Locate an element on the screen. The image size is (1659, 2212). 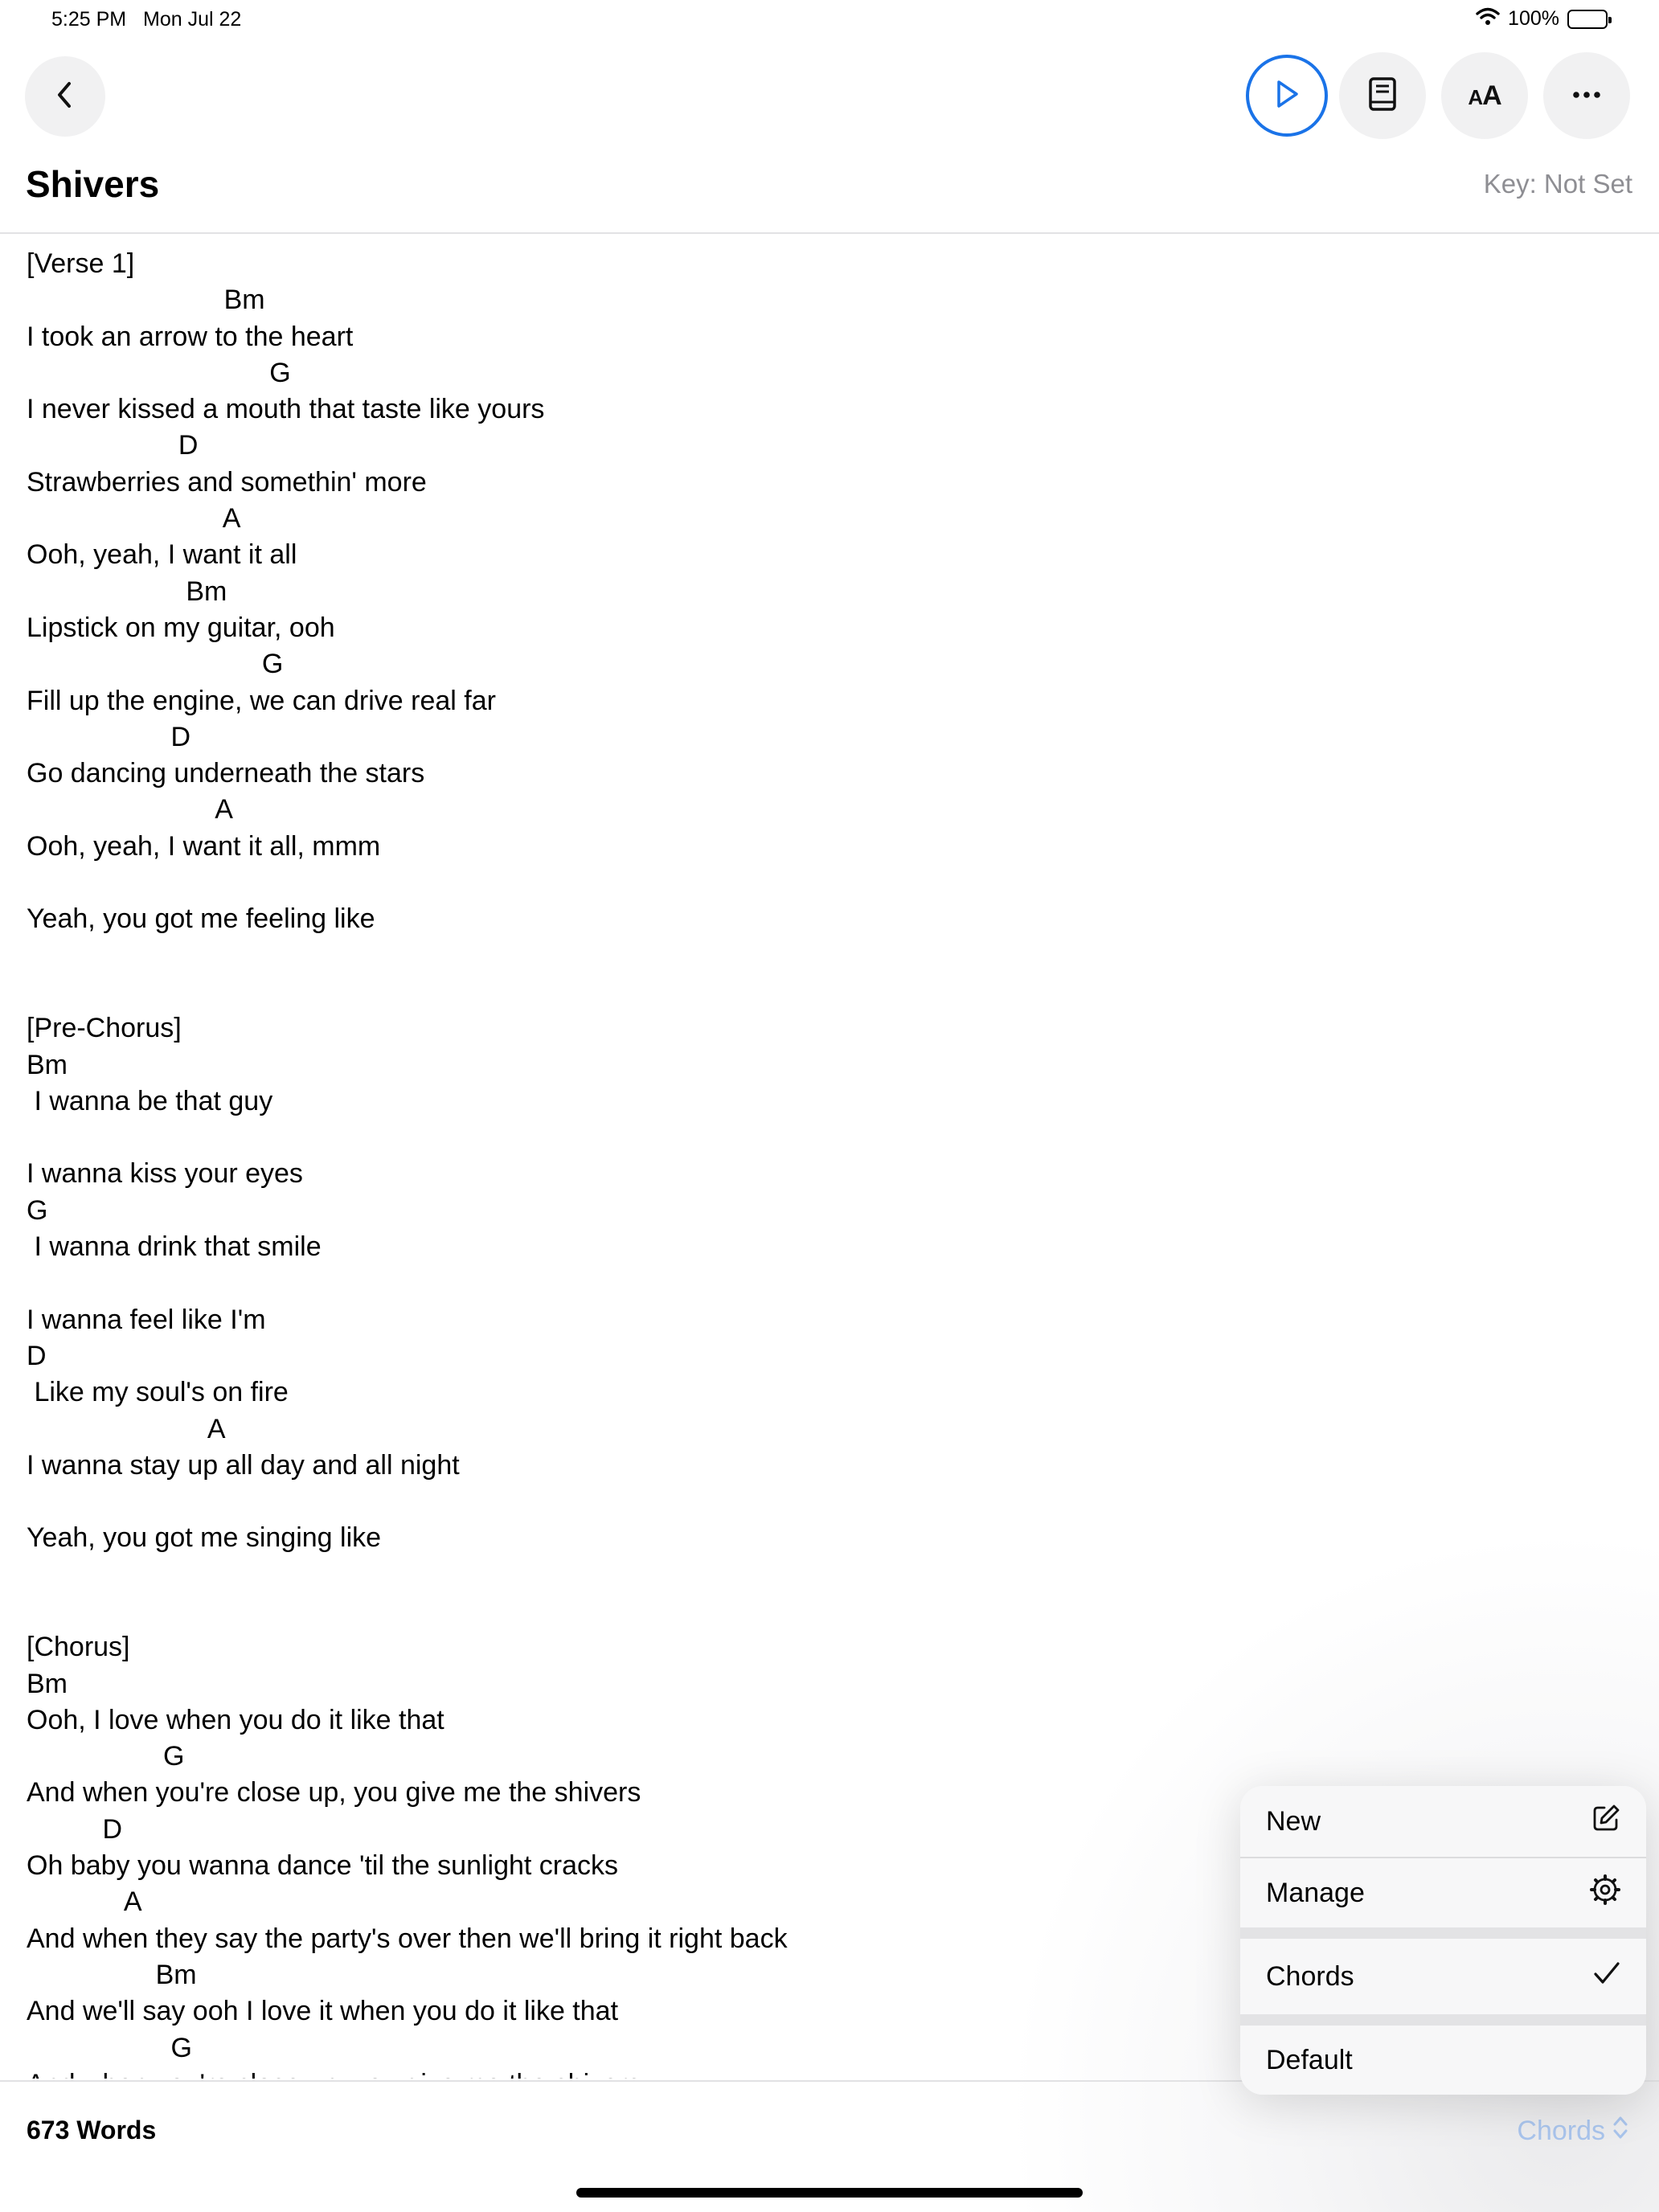
status-date: Mon Jul 22 is located at coordinates (192, 19).